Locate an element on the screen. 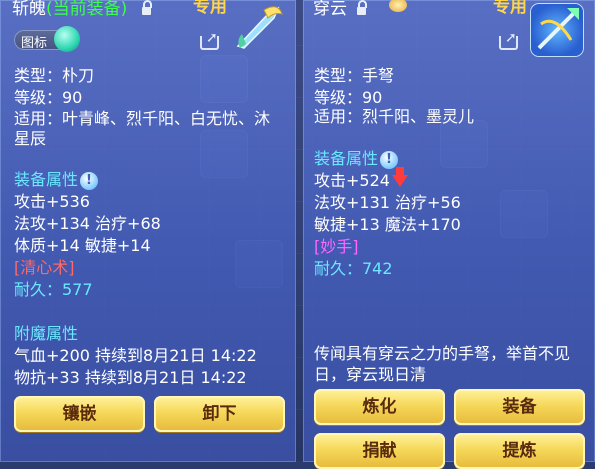  item-fit-line: 适用：叶青峰、烈千阳、白无忧、沐 is located at coordinates (142, 118).